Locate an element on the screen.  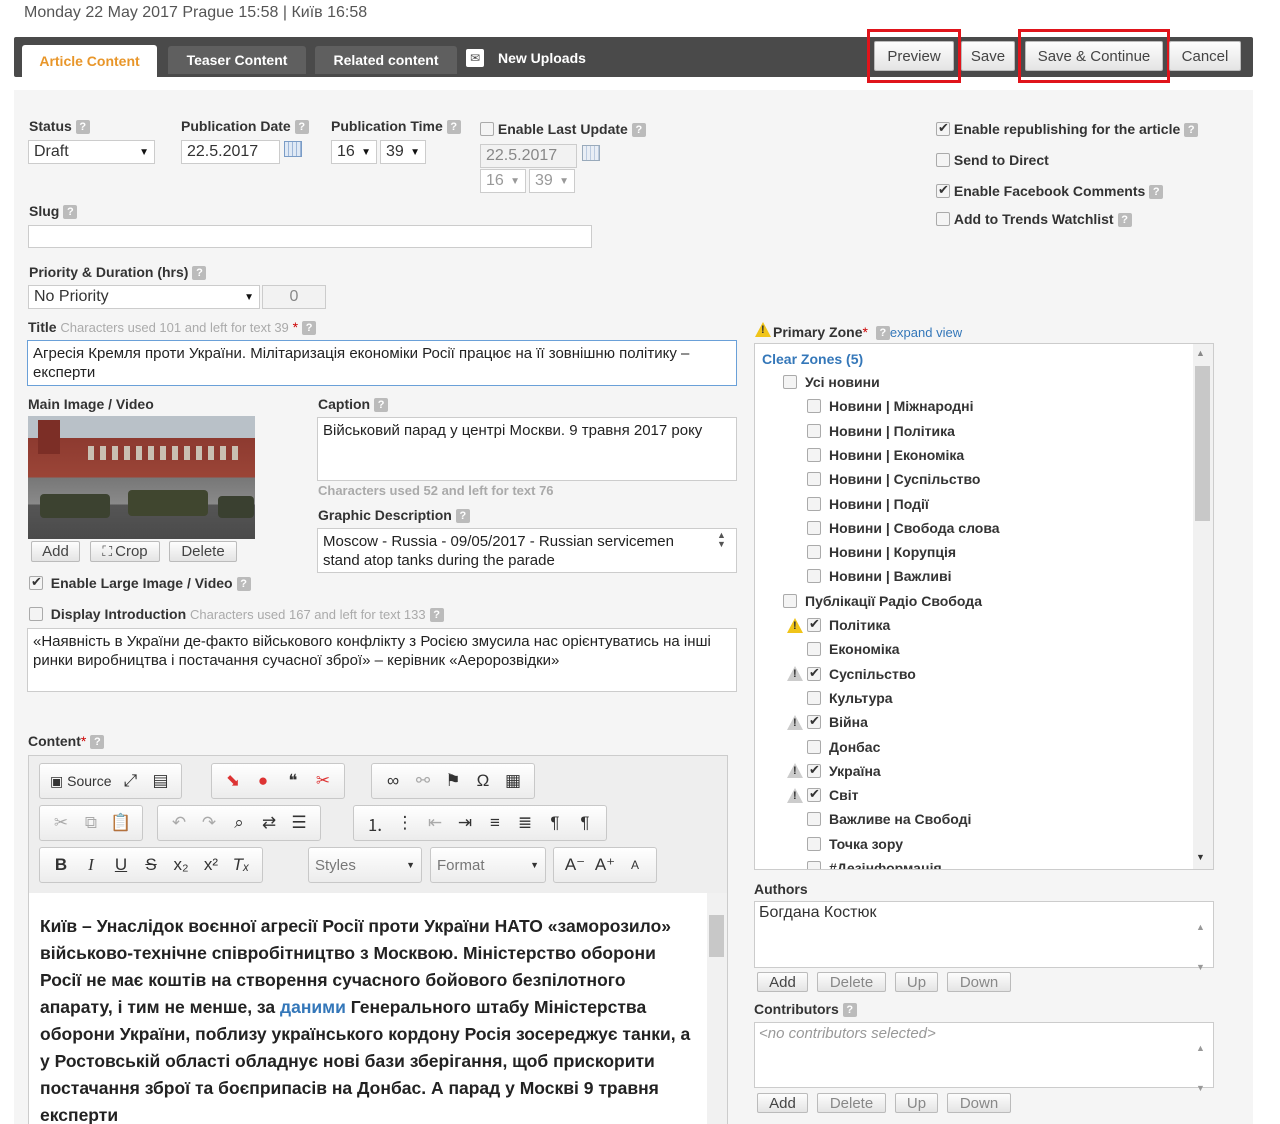
contributors-delete-button: Delete is located at coordinates (851, 1103).